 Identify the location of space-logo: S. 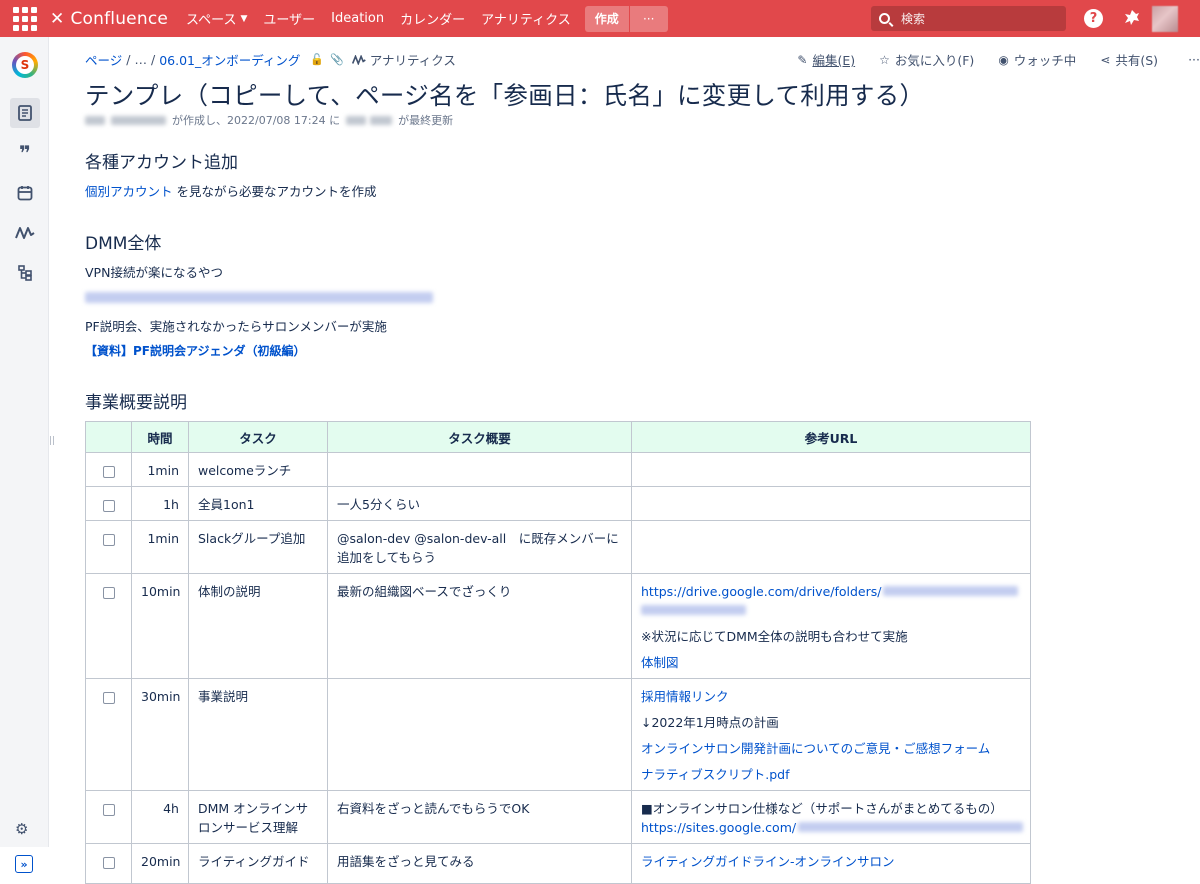
(25, 65).